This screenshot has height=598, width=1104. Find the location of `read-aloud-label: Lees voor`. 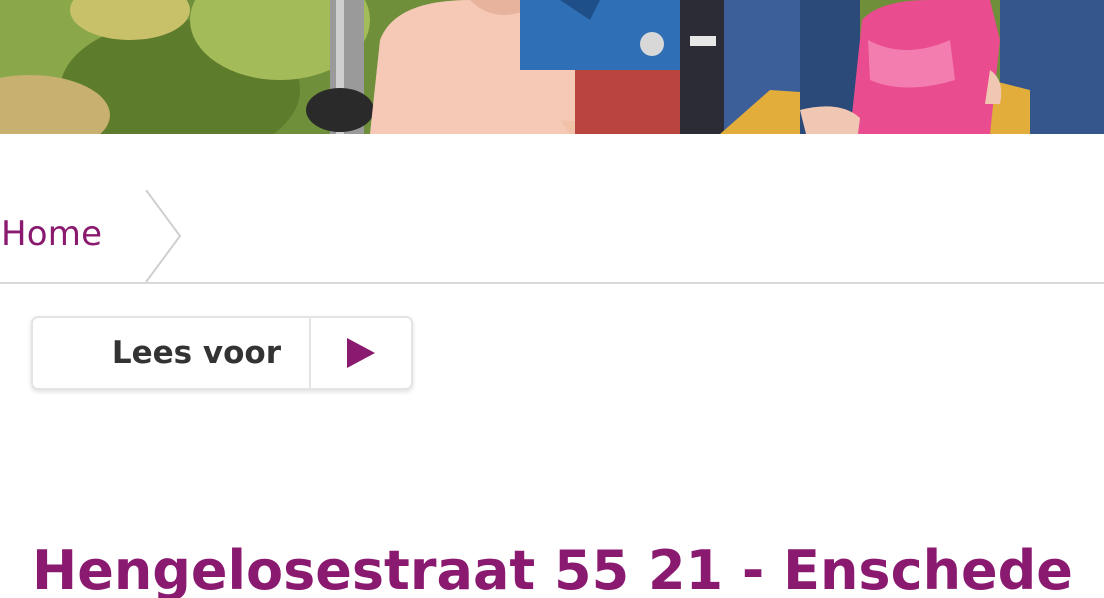

read-aloud-label: Lees voor is located at coordinates (172, 353).